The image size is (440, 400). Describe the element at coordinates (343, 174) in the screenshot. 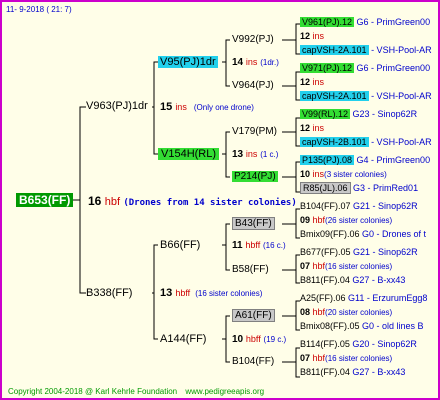

I see `g4-info: 10 ins(3 sister colonies)` at that location.